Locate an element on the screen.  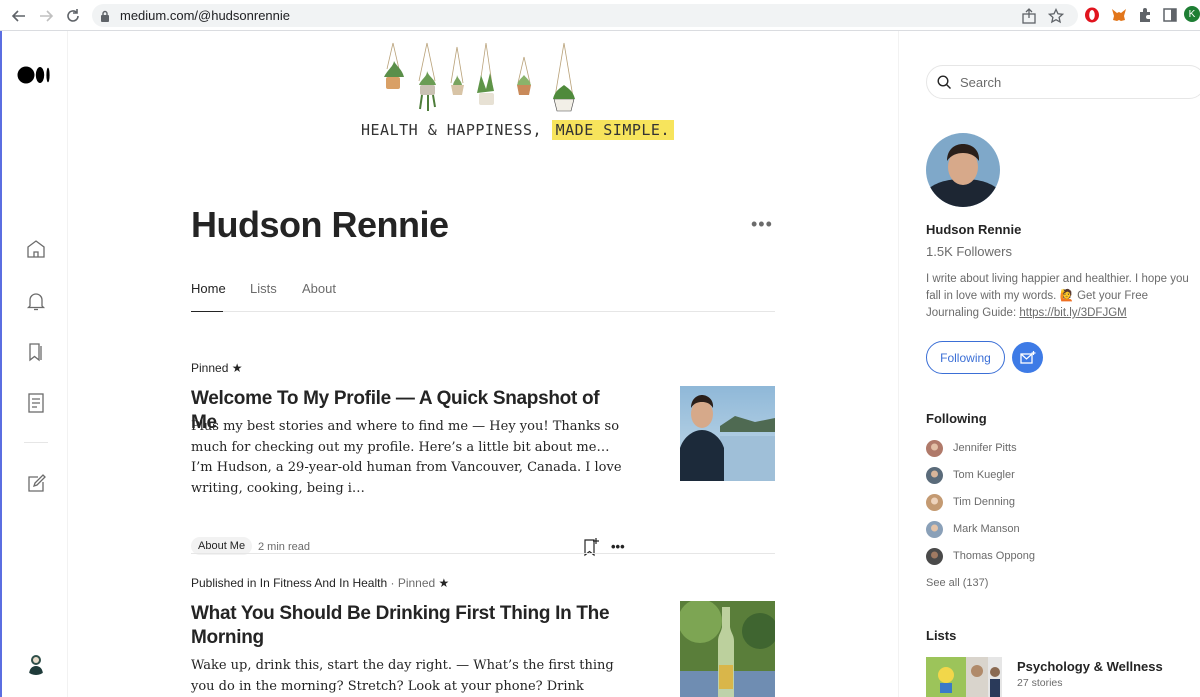
metamask-extension-icon is located at coordinates (1119, 15).